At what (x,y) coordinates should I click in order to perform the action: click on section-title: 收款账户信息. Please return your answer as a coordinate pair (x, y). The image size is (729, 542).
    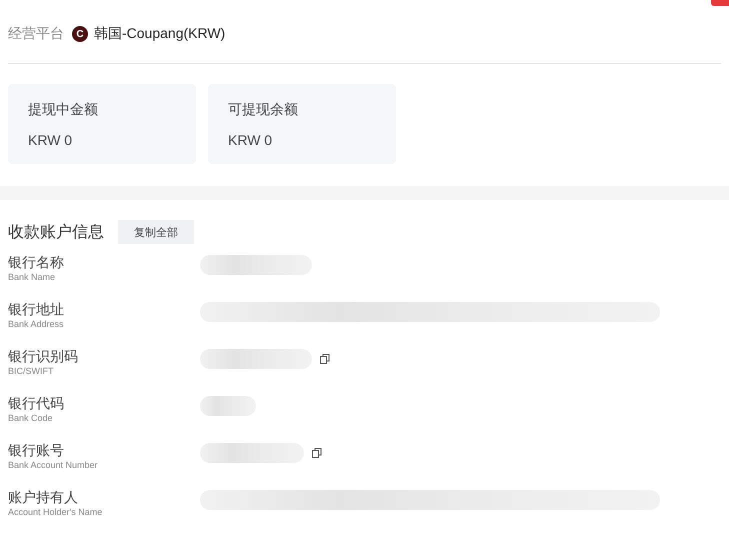
    Looking at the image, I should click on (56, 232).